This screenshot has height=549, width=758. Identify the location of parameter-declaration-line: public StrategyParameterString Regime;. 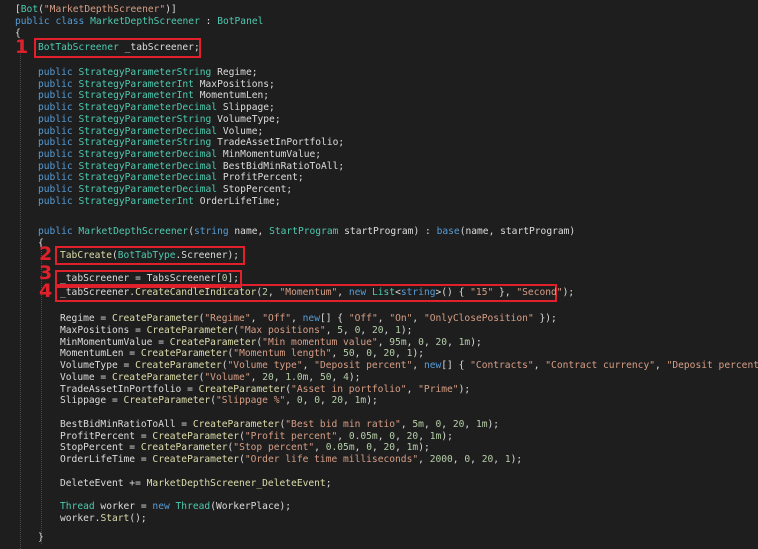
(148, 72).